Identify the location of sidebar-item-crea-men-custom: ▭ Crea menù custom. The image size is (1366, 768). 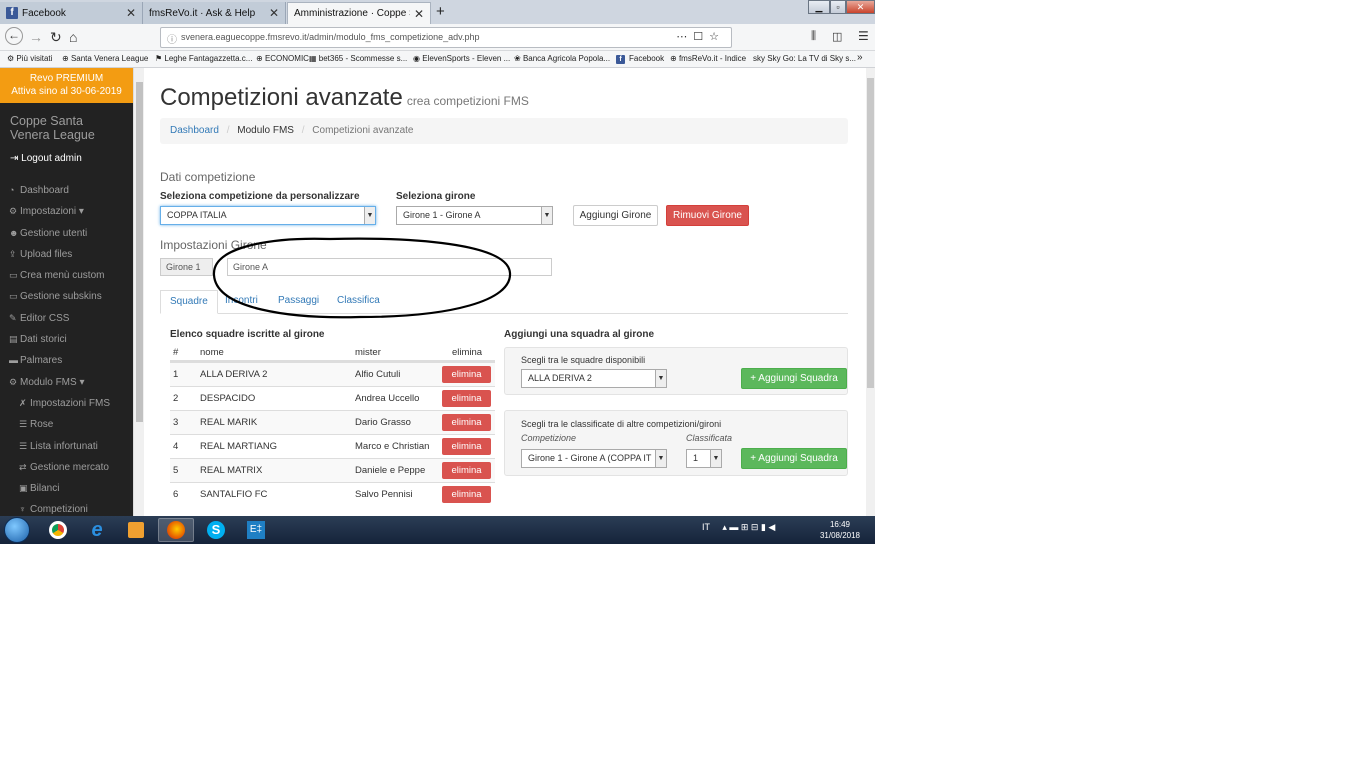
(66, 275).